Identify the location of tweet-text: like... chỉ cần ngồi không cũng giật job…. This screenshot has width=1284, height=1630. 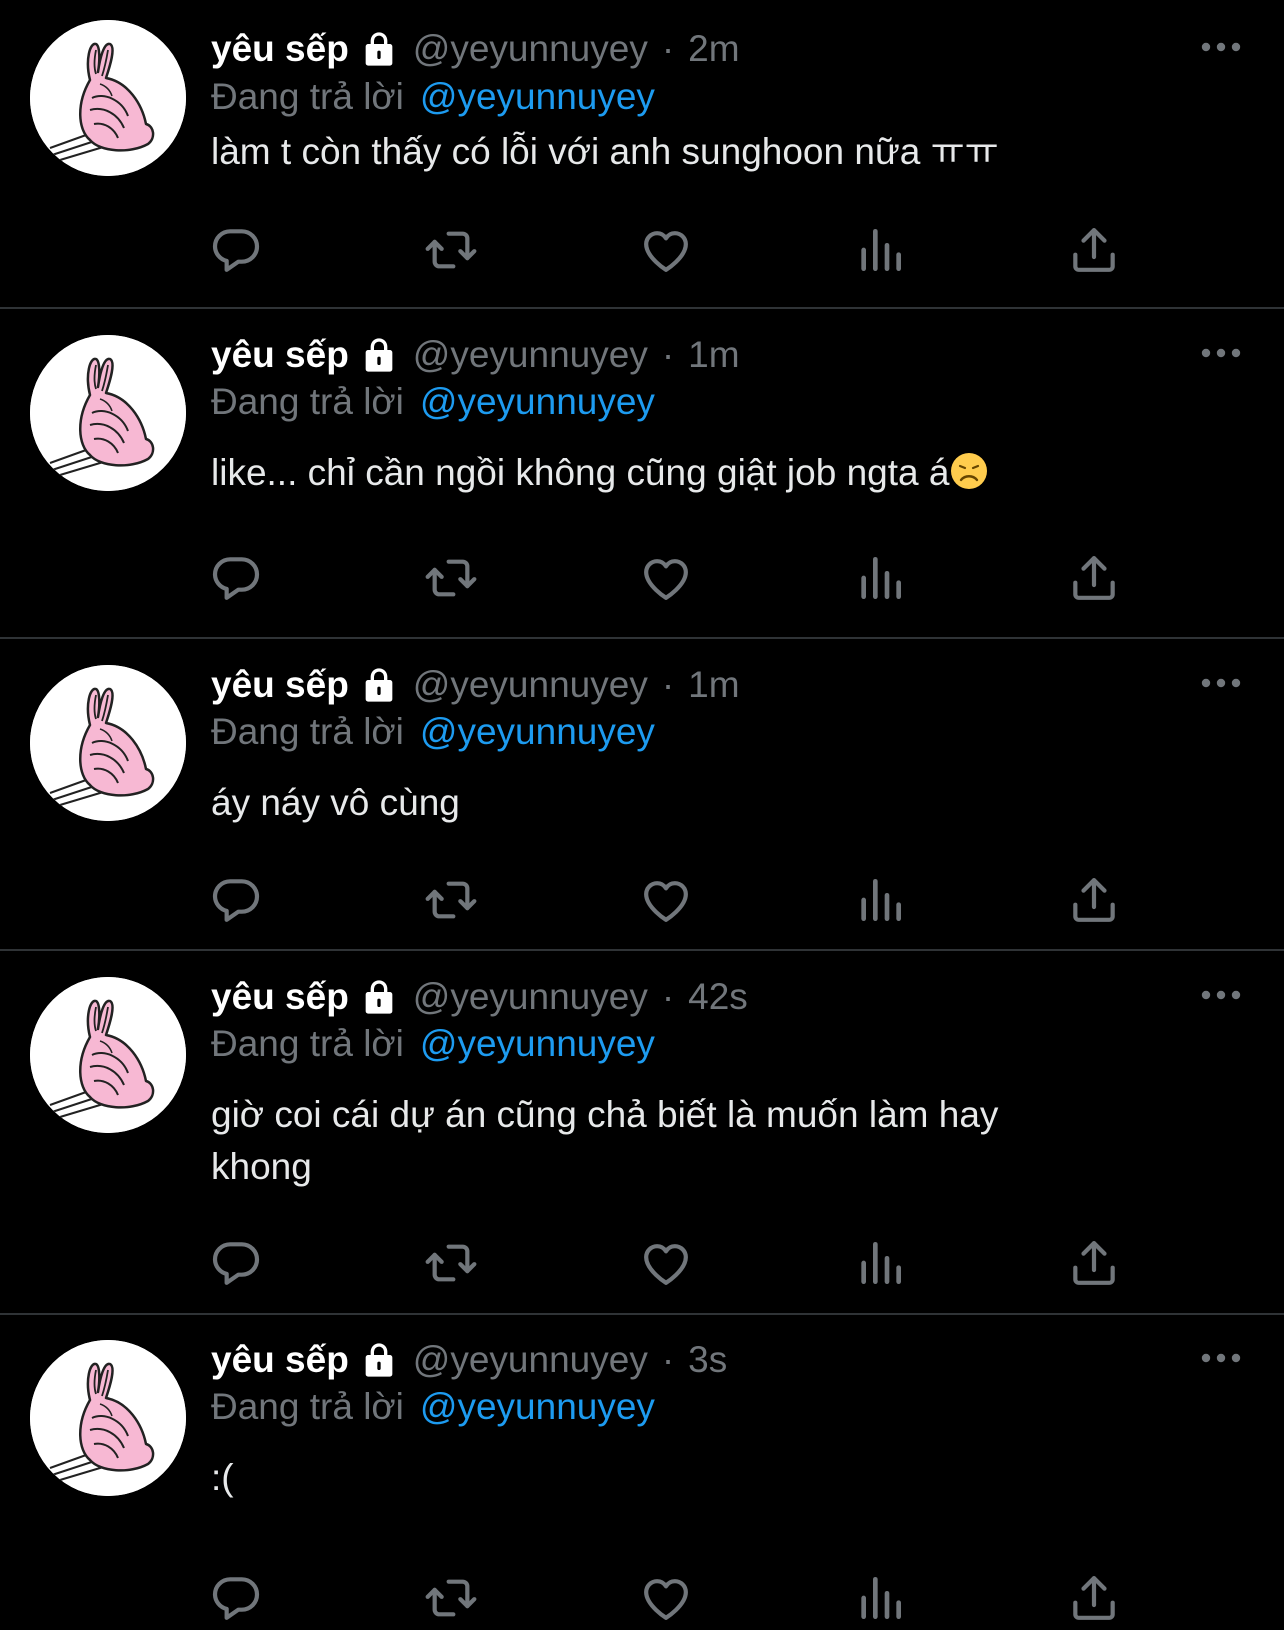
(691, 473).